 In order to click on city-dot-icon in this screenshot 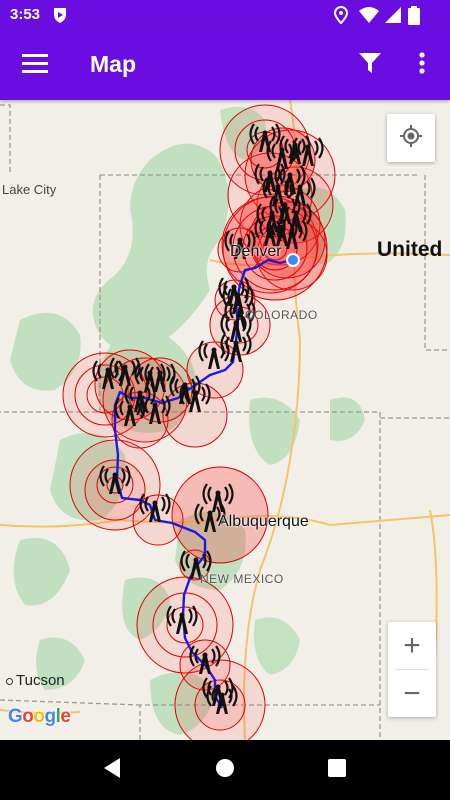, I will do `click(9, 681)`.